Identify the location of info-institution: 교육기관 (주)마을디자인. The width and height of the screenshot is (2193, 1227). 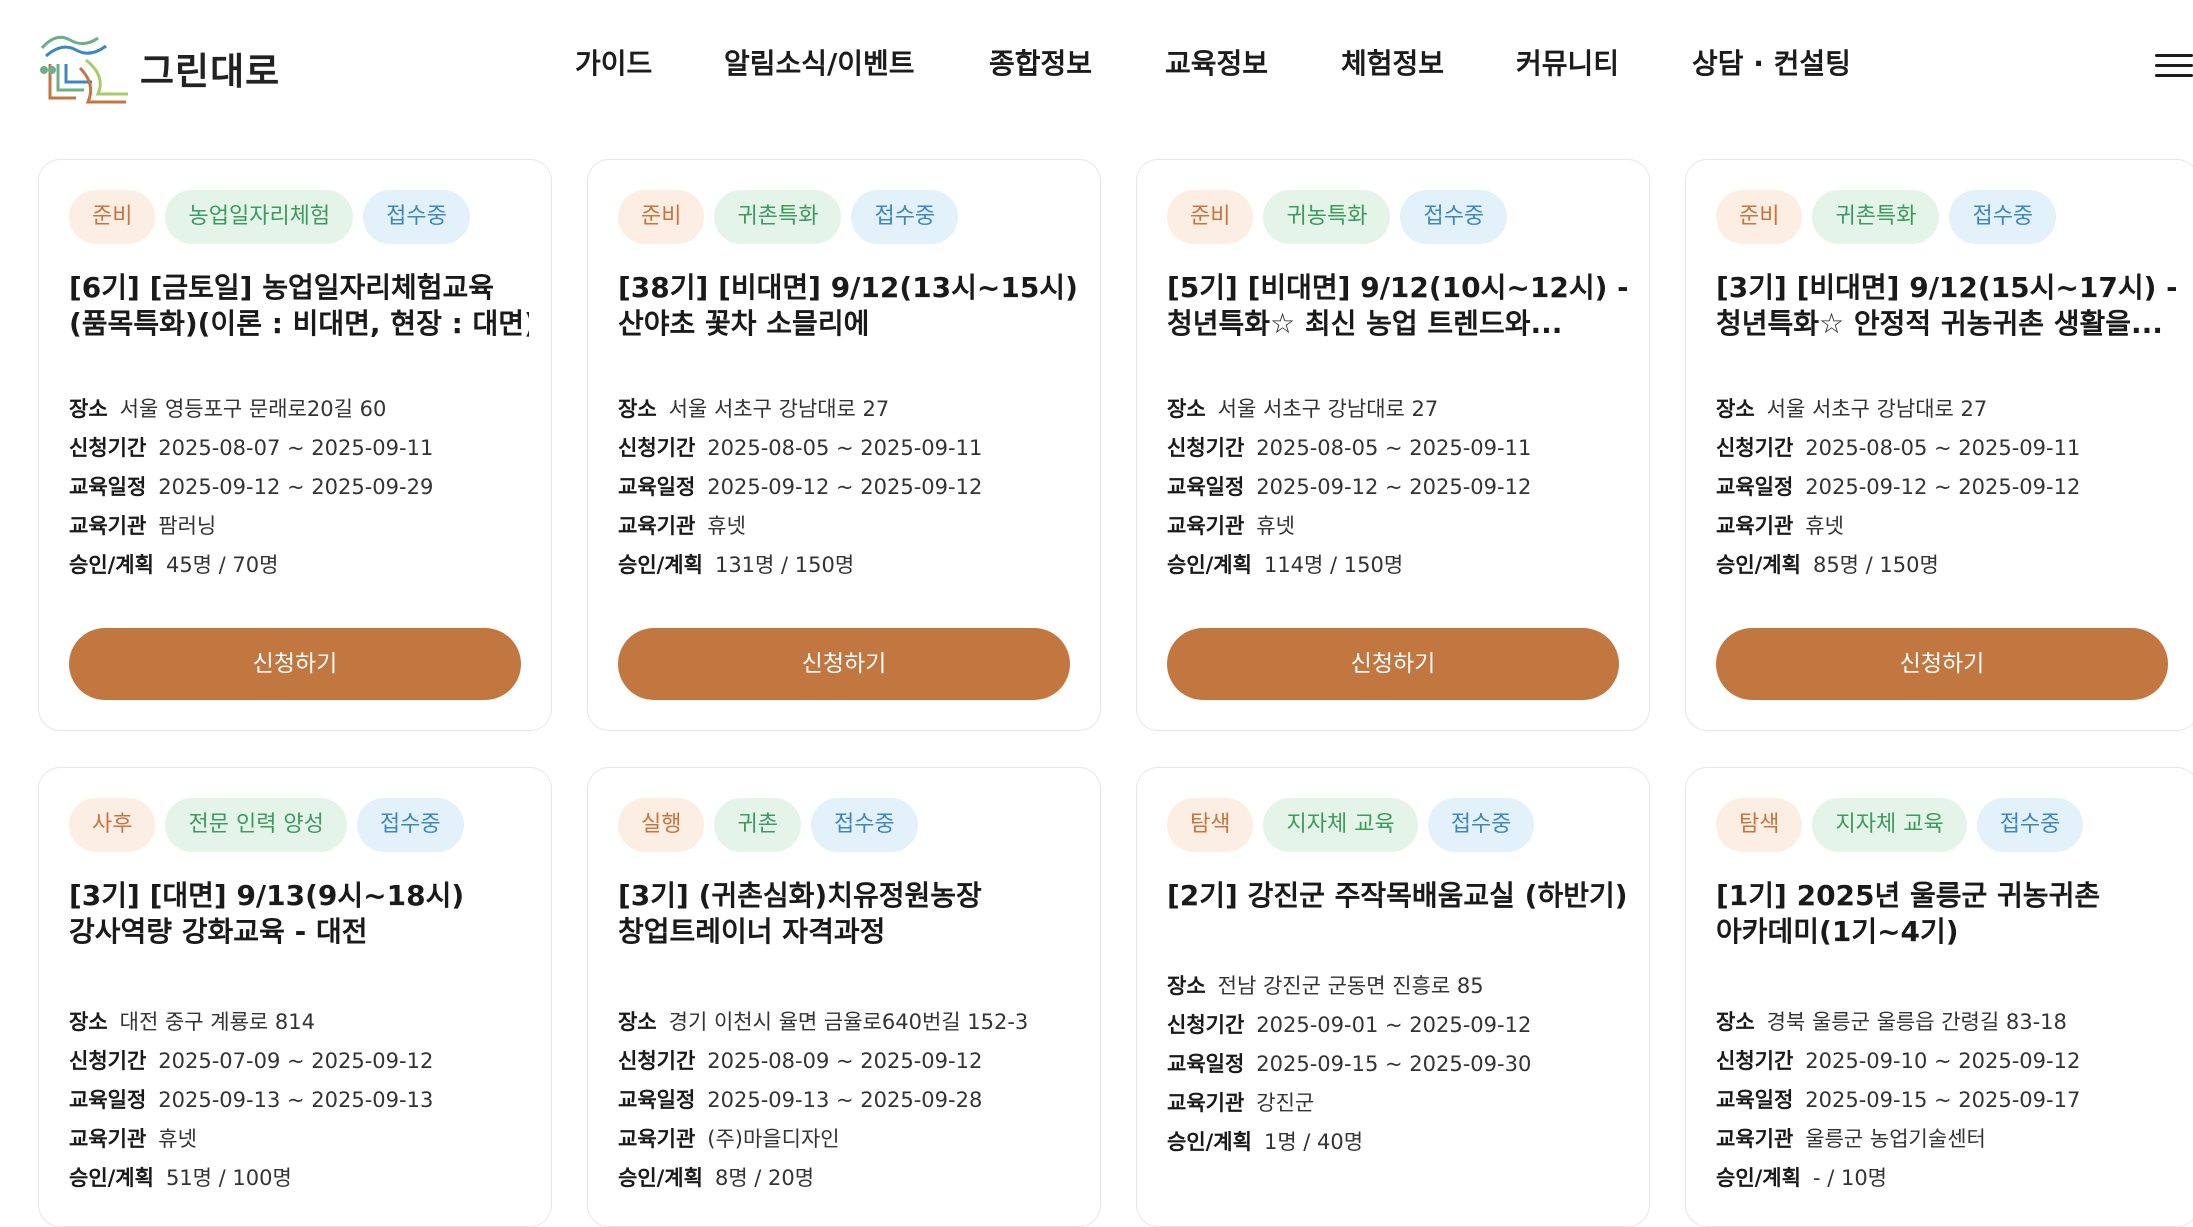
(848, 1139).